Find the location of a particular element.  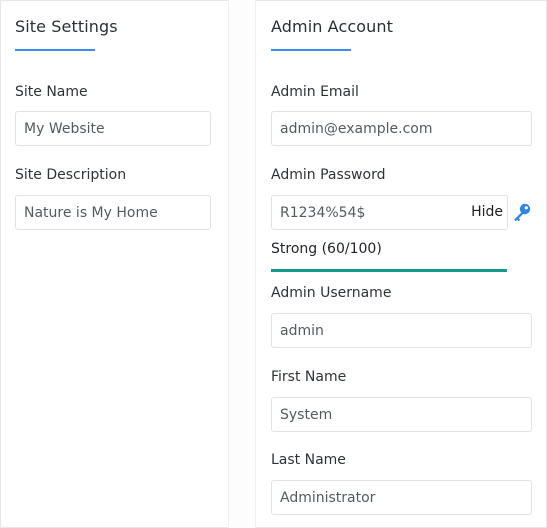

key-icon is located at coordinates (522, 212).